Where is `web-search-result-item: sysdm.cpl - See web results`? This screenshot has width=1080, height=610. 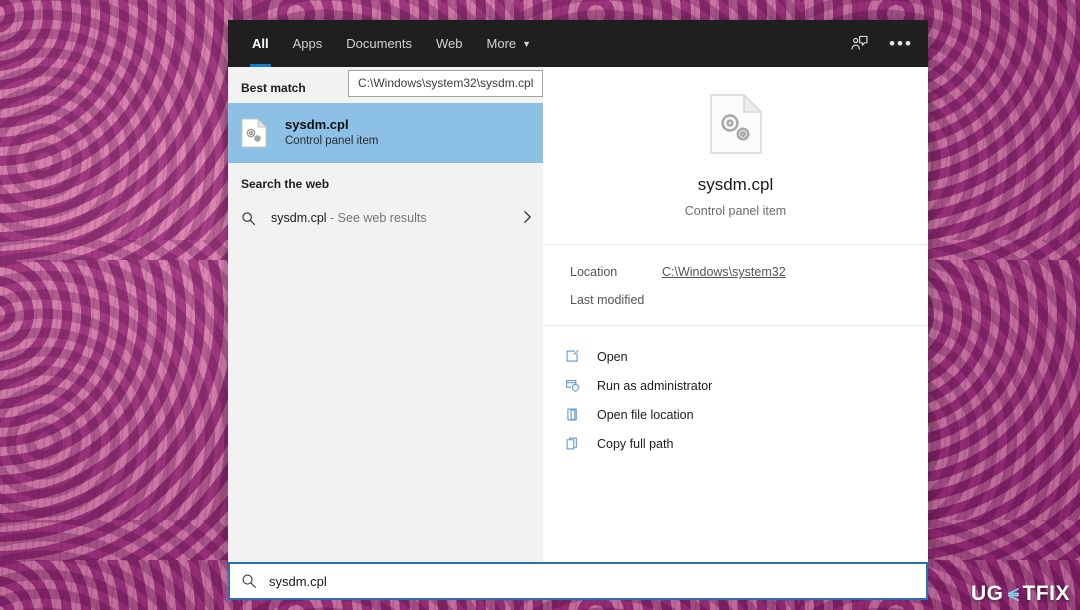
web-search-result-item: sysdm.cpl - See web results is located at coordinates (385, 218).